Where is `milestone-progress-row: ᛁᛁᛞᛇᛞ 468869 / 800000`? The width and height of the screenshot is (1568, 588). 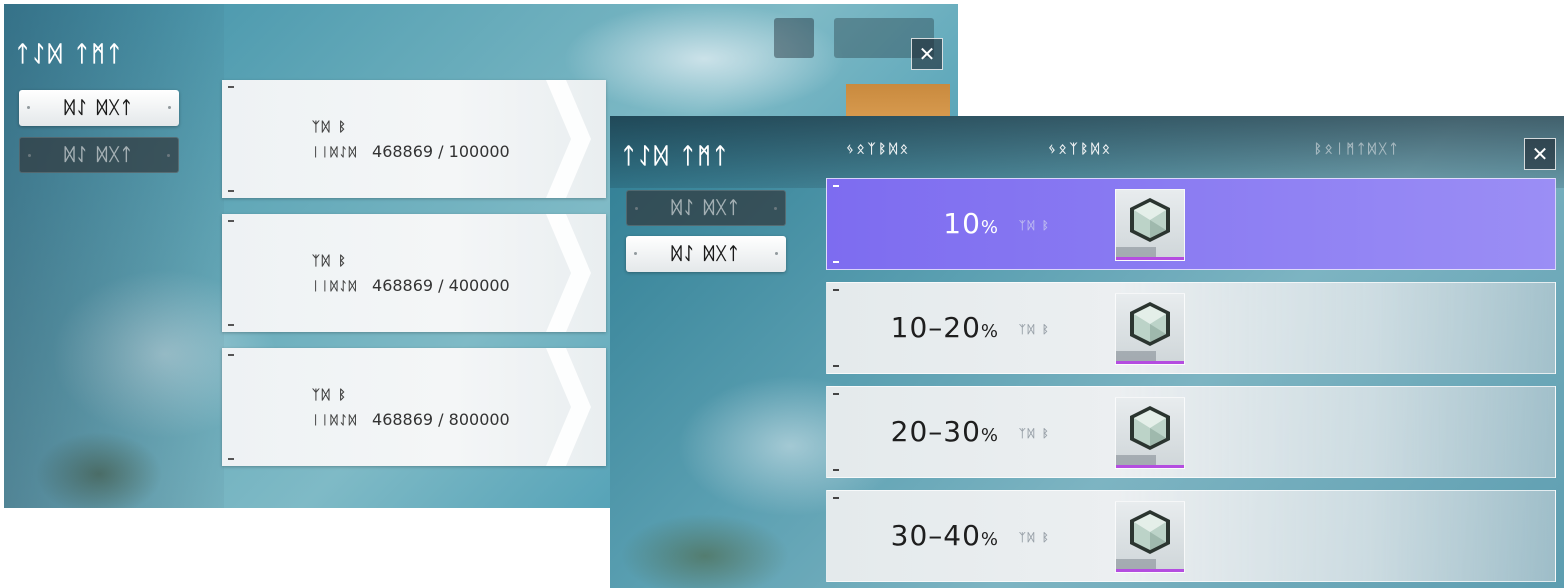 milestone-progress-row: ᛁᛁᛞᛇᛞ 468869 / 800000 is located at coordinates (411, 419).